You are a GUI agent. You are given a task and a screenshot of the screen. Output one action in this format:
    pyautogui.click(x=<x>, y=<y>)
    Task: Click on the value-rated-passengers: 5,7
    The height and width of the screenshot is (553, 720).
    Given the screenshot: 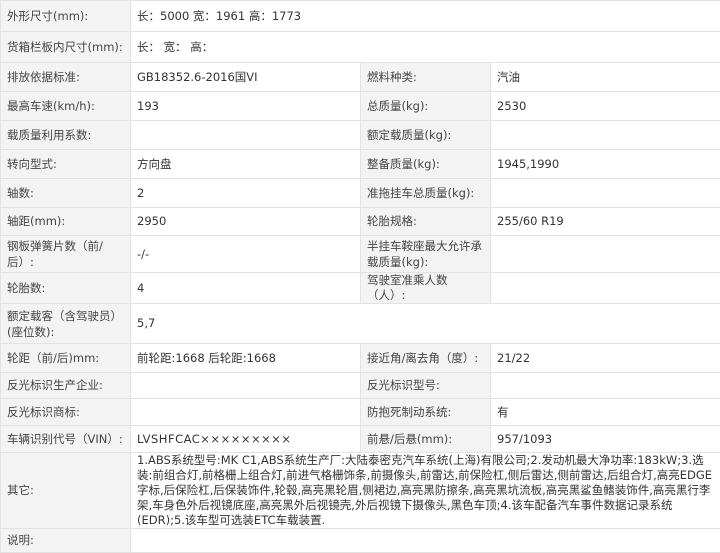 What is the action you would take?
    pyautogui.click(x=425, y=324)
    